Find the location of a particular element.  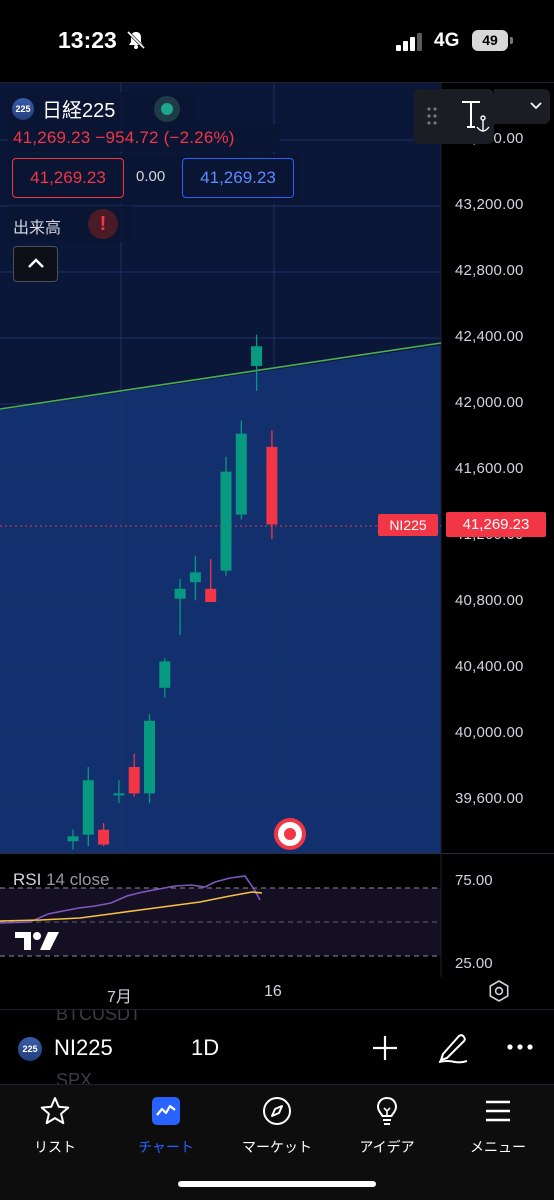

tool-dropdown is located at coordinates (522, 106).